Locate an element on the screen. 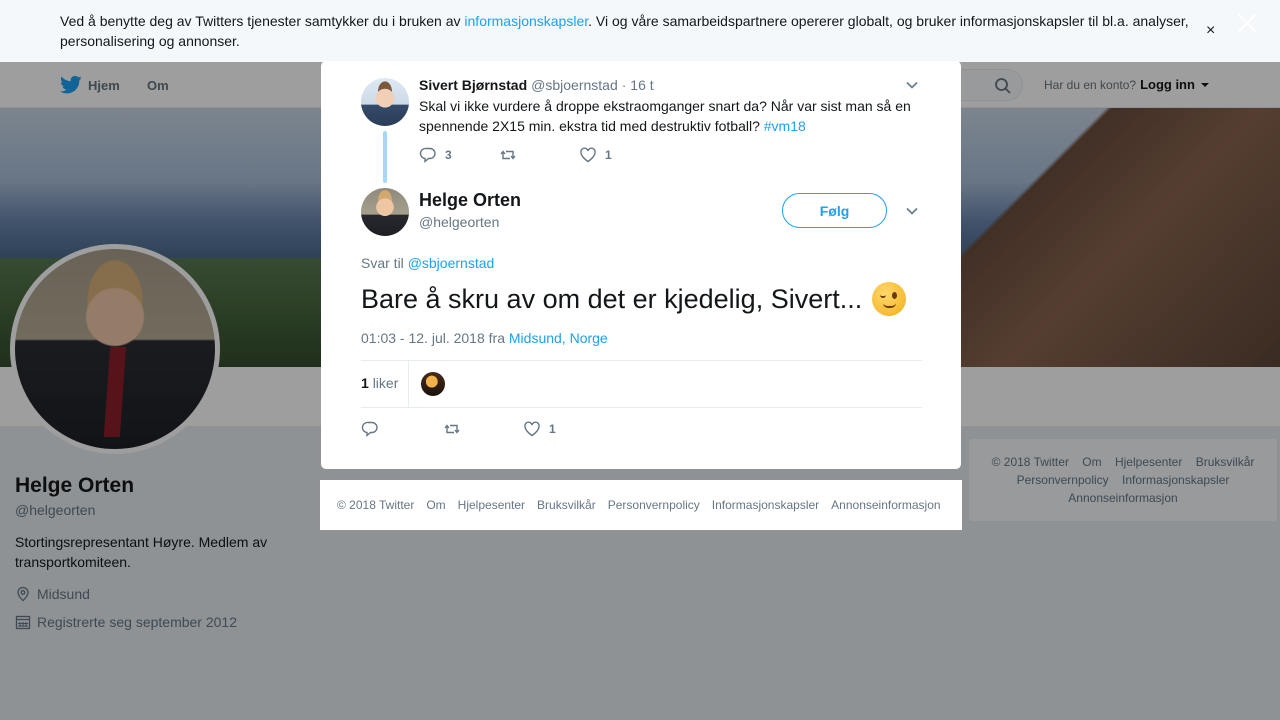 The width and height of the screenshot is (1280, 720). stats-divider is located at coordinates (408, 384).